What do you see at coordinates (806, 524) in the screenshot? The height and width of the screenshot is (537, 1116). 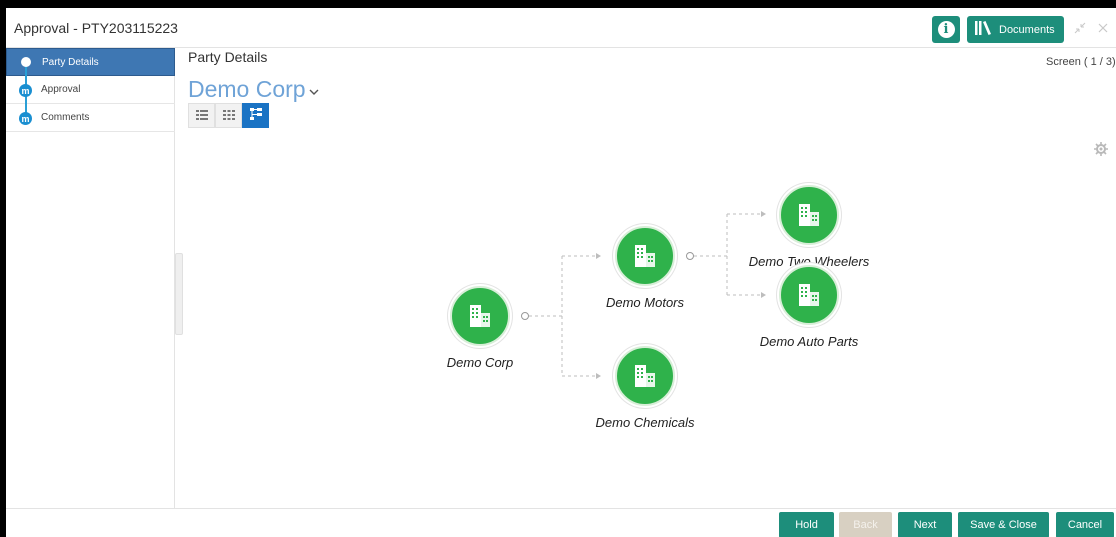 I see `hold-button: Hold` at bounding box center [806, 524].